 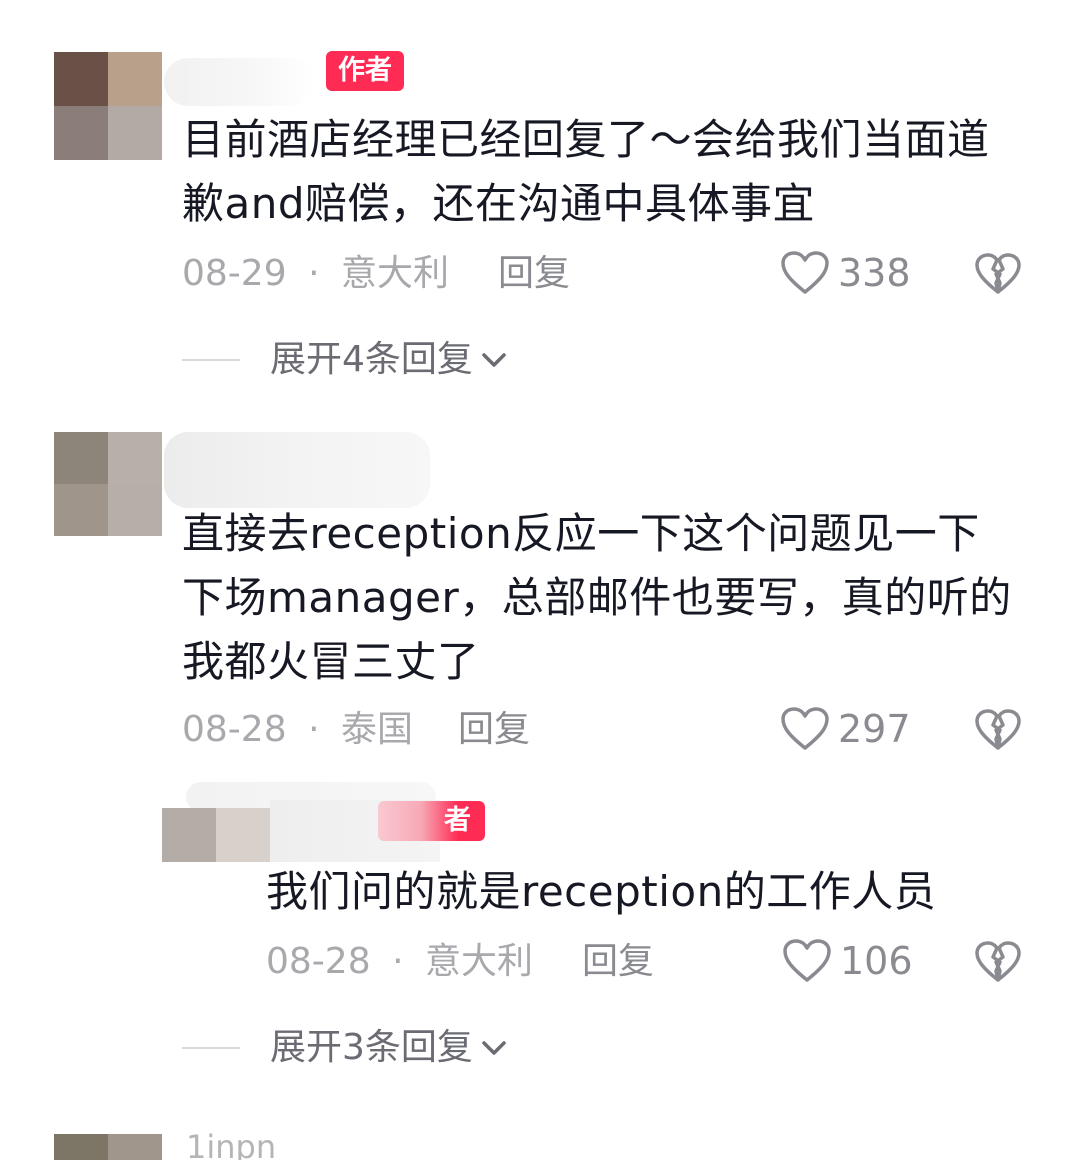 I want to click on expand-replies-button: 展开3条回复, so click(x=345, y=1048).